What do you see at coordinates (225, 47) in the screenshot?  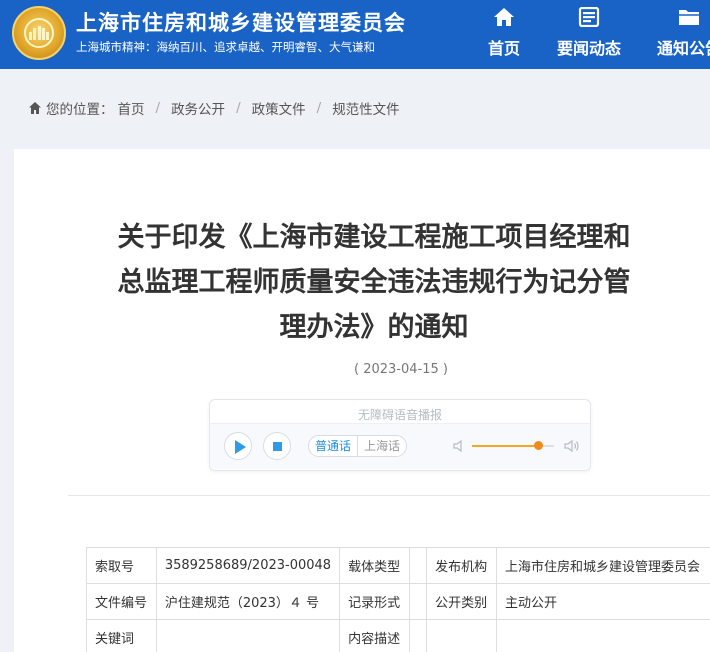 I see `site-motto: 上海城市精神：海纳百川、追求卓越、开明睿智、大气谦和` at bounding box center [225, 47].